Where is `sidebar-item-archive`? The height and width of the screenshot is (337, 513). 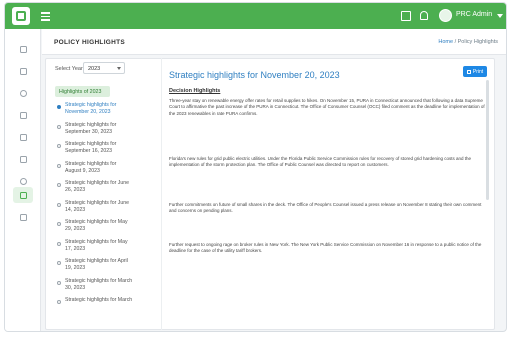
sidebar-item-archive is located at coordinates (23, 217).